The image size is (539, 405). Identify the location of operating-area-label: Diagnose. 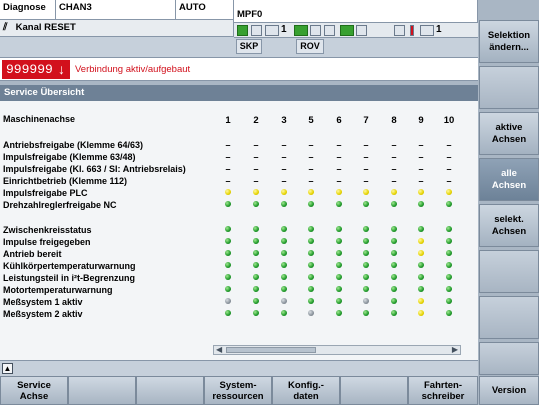
(28, 10).